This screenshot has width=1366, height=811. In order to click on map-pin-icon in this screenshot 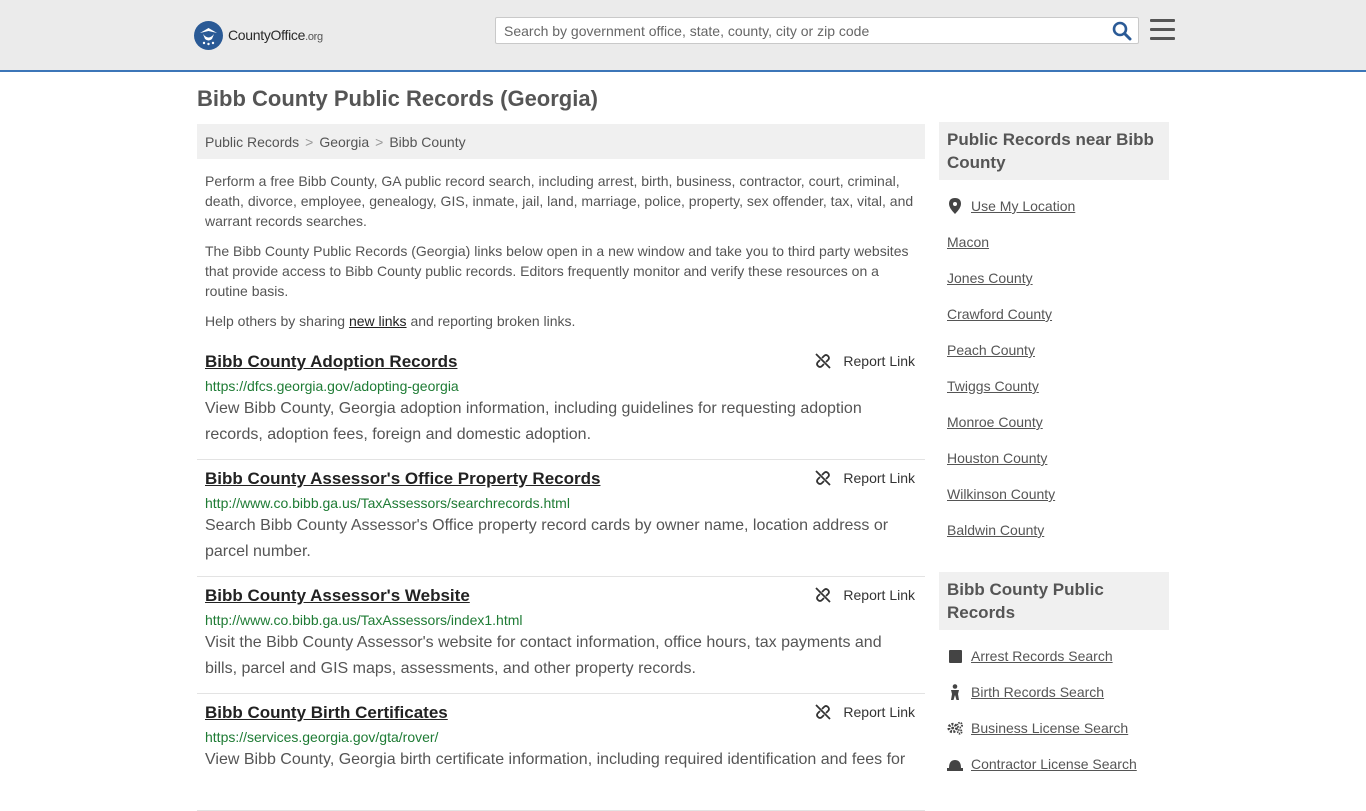, I will do `click(955, 206)`.